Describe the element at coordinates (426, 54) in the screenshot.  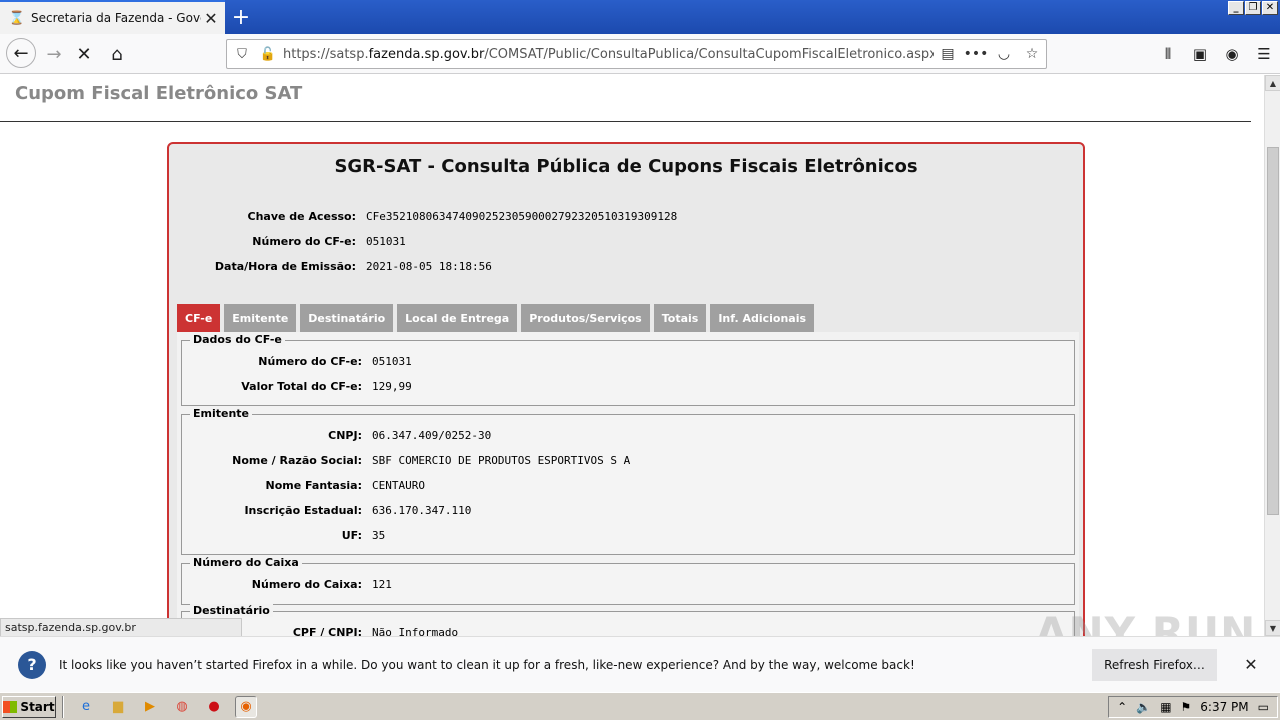
I see `url-domain: fazenda.sp.gov.br` at that location.